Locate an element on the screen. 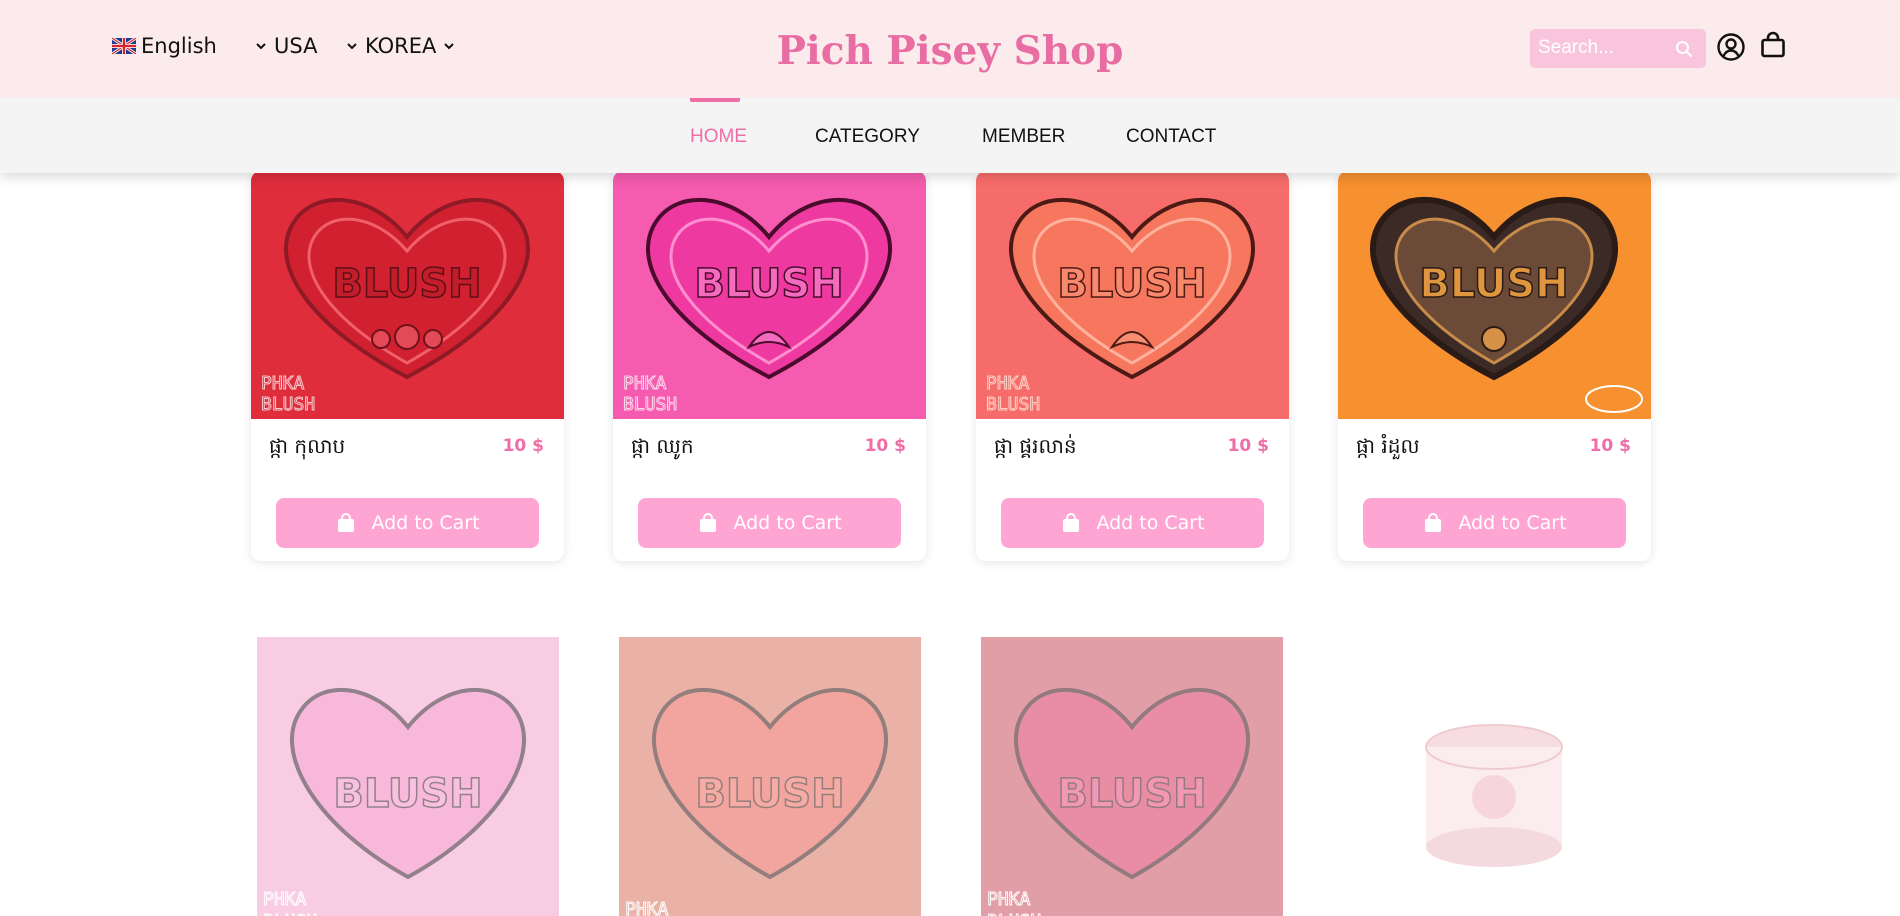  nav-contact: CONTACT is located at coordinates (1171, 137).